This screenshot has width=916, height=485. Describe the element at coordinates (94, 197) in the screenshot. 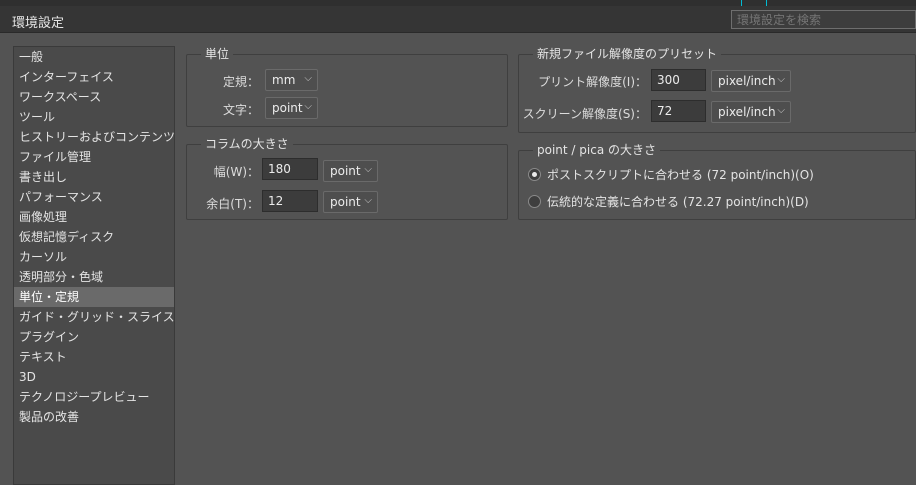

I see `sidebar-item: パフォーマンス` at that location.